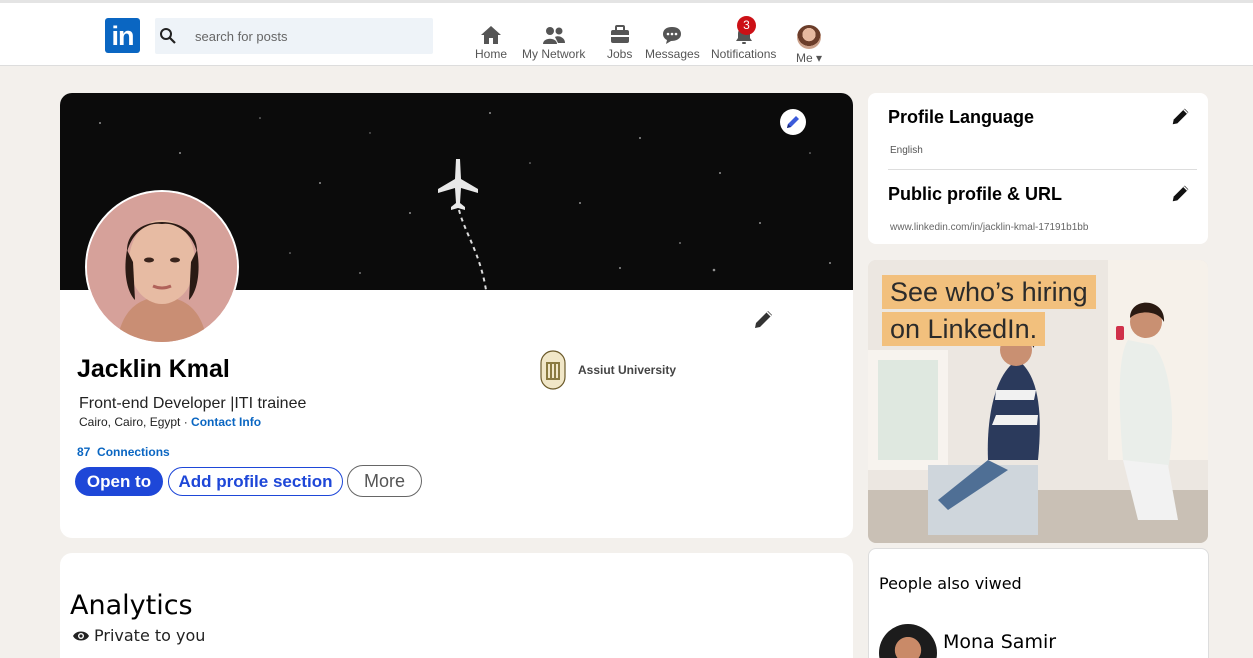 The height and width of the screenshot is (658, 1253). What do you see at coordinates (153, 369) in the screenshot?
I see `profile-name: Jacklin Kmal` at bounding box center [153, 369].